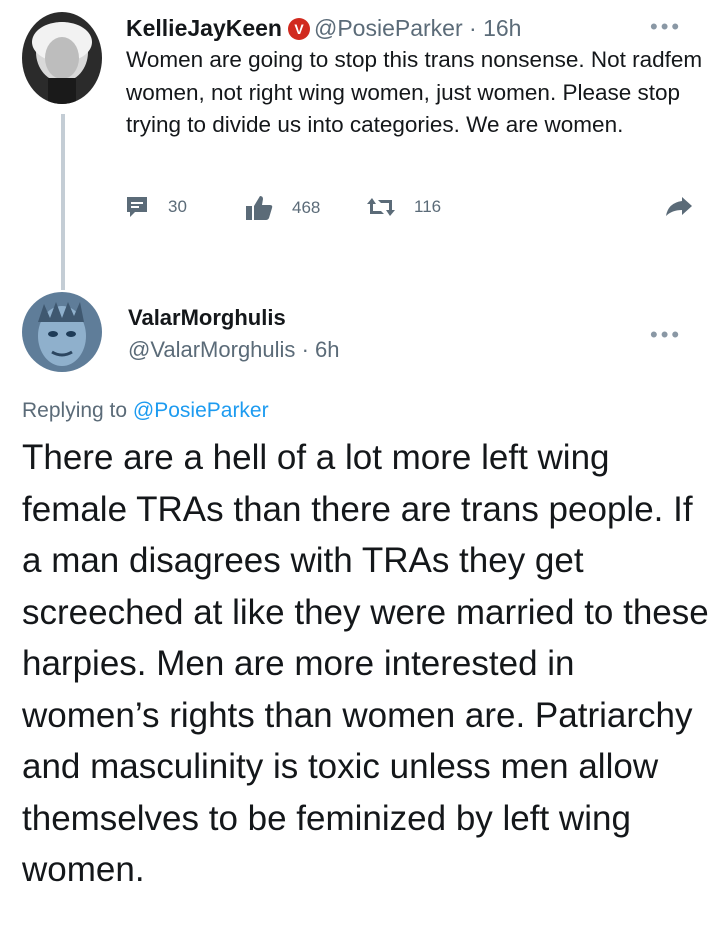 The height and width of the screenshot is (946, 720). Describe the element at coordinates (381, 207) in the screenshot. I see `retweet-icon` at that location.